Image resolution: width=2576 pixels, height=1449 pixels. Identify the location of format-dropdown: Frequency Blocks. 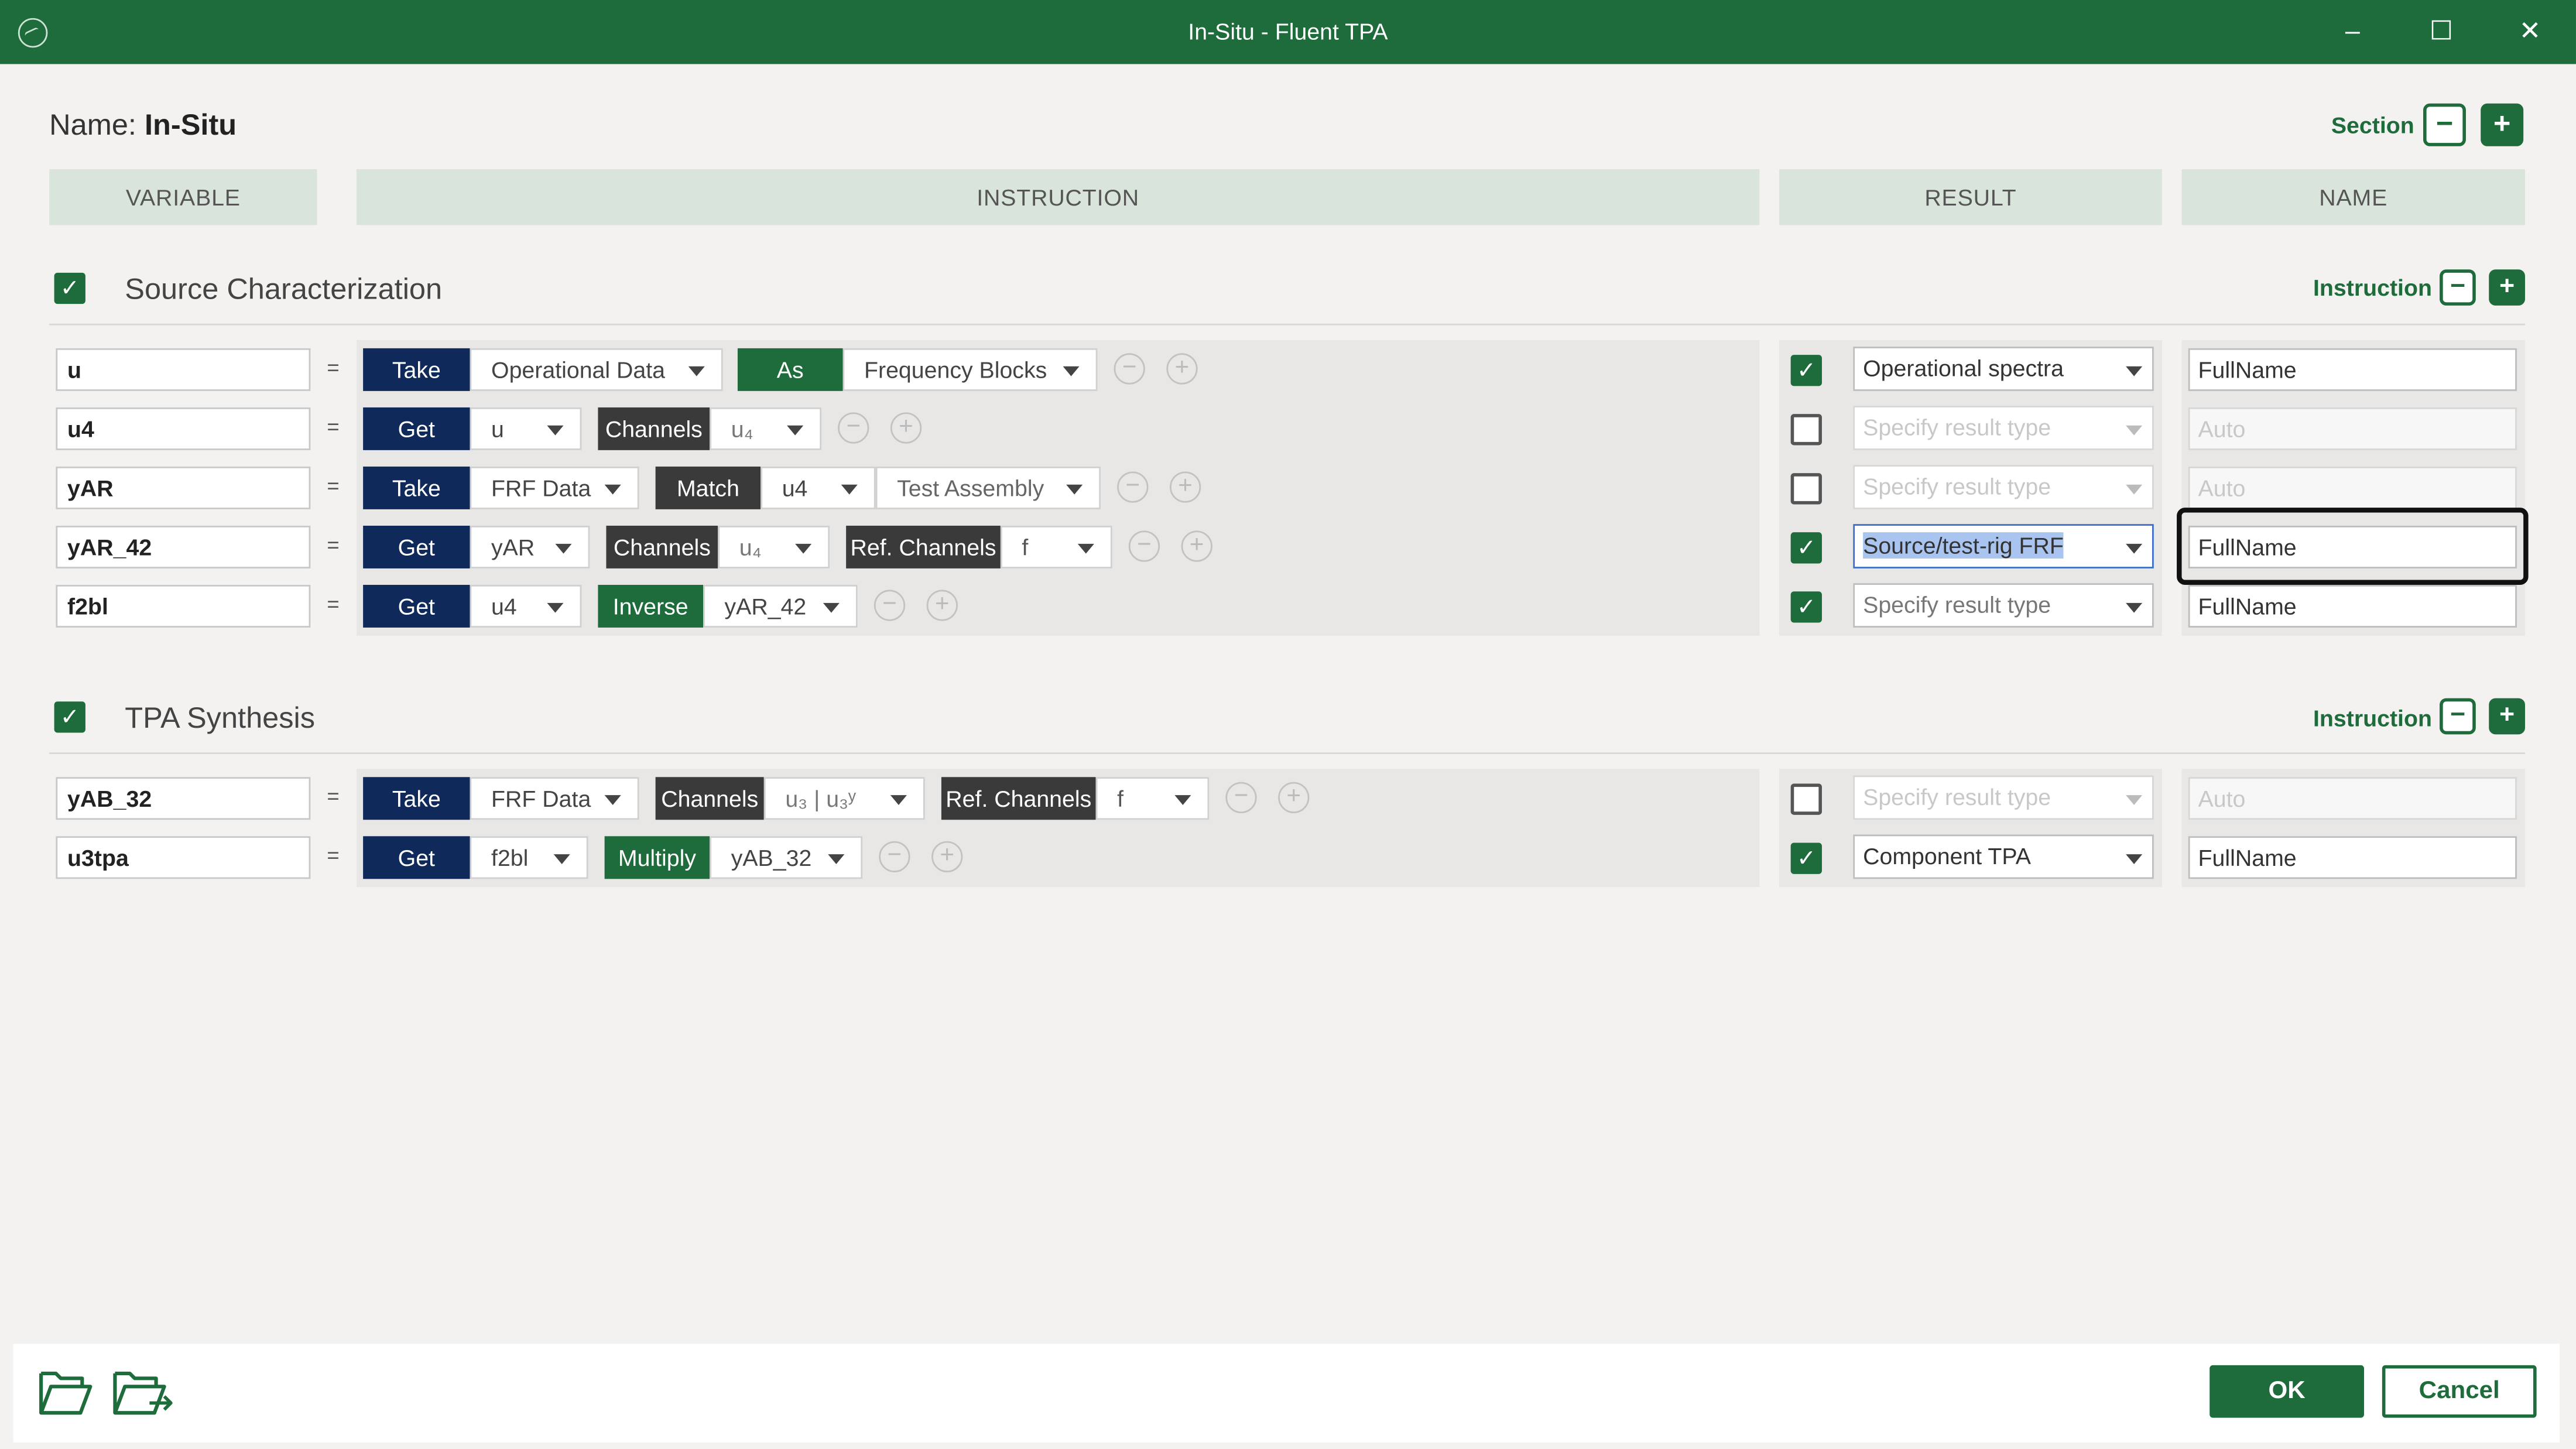
(970, 369).